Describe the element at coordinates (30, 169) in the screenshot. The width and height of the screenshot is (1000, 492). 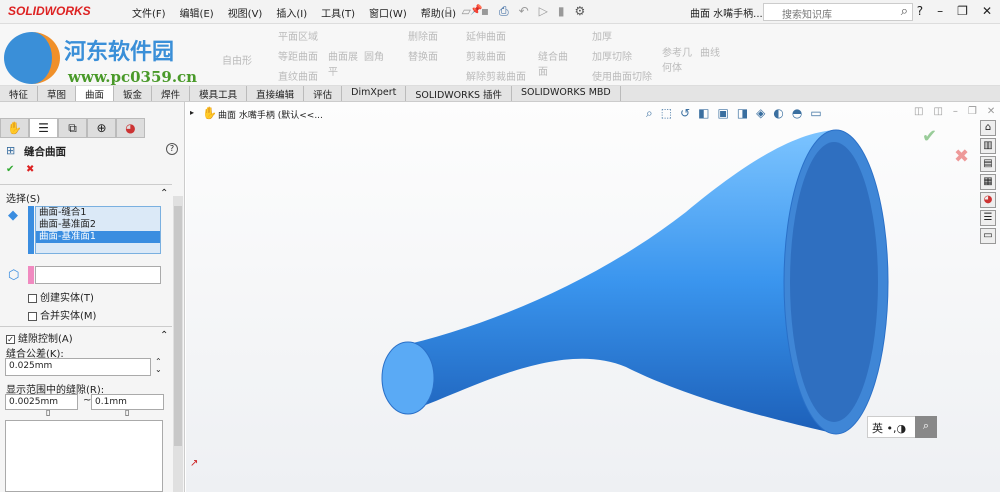
I see `cancel-button: ✖` at that location.